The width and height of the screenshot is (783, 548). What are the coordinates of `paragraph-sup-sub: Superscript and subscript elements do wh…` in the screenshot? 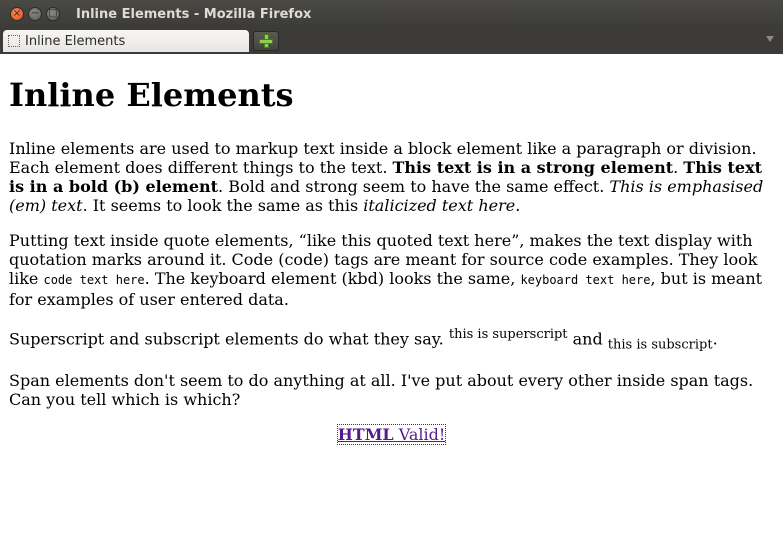 It's located at (391, 340).